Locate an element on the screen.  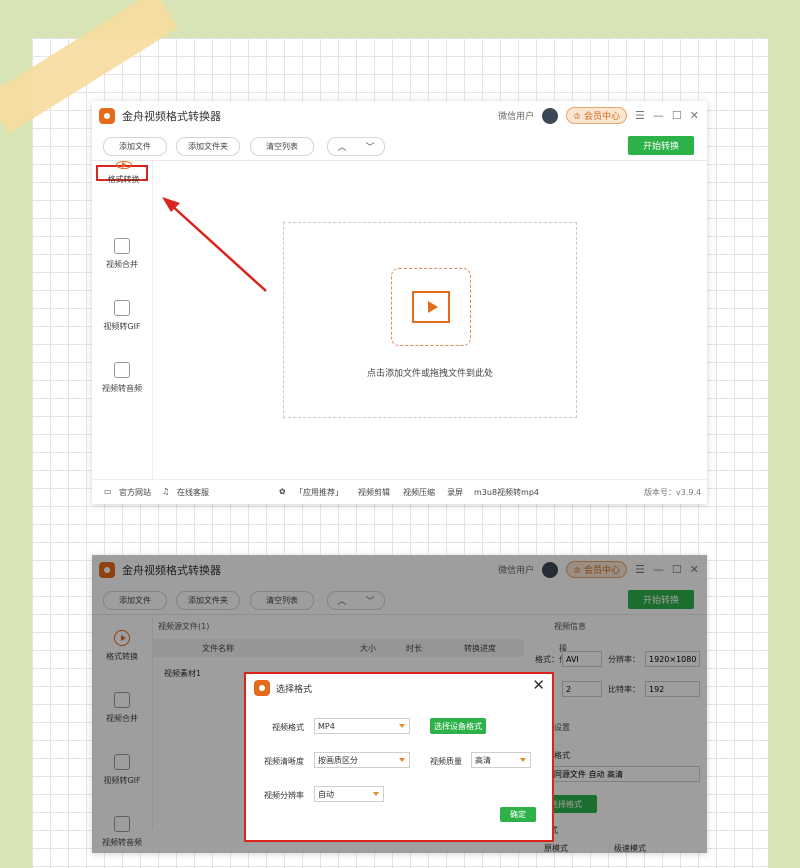
quality-value: 高清 is located at coordinates (483, 760).